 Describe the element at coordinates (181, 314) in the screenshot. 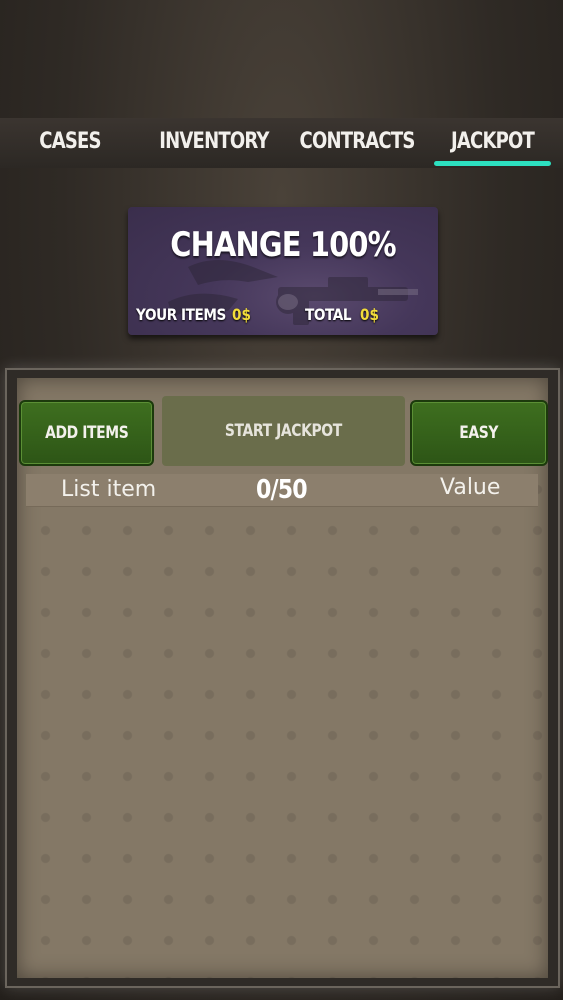

I see `your-items-label: YOUR ITEMS` at that location.